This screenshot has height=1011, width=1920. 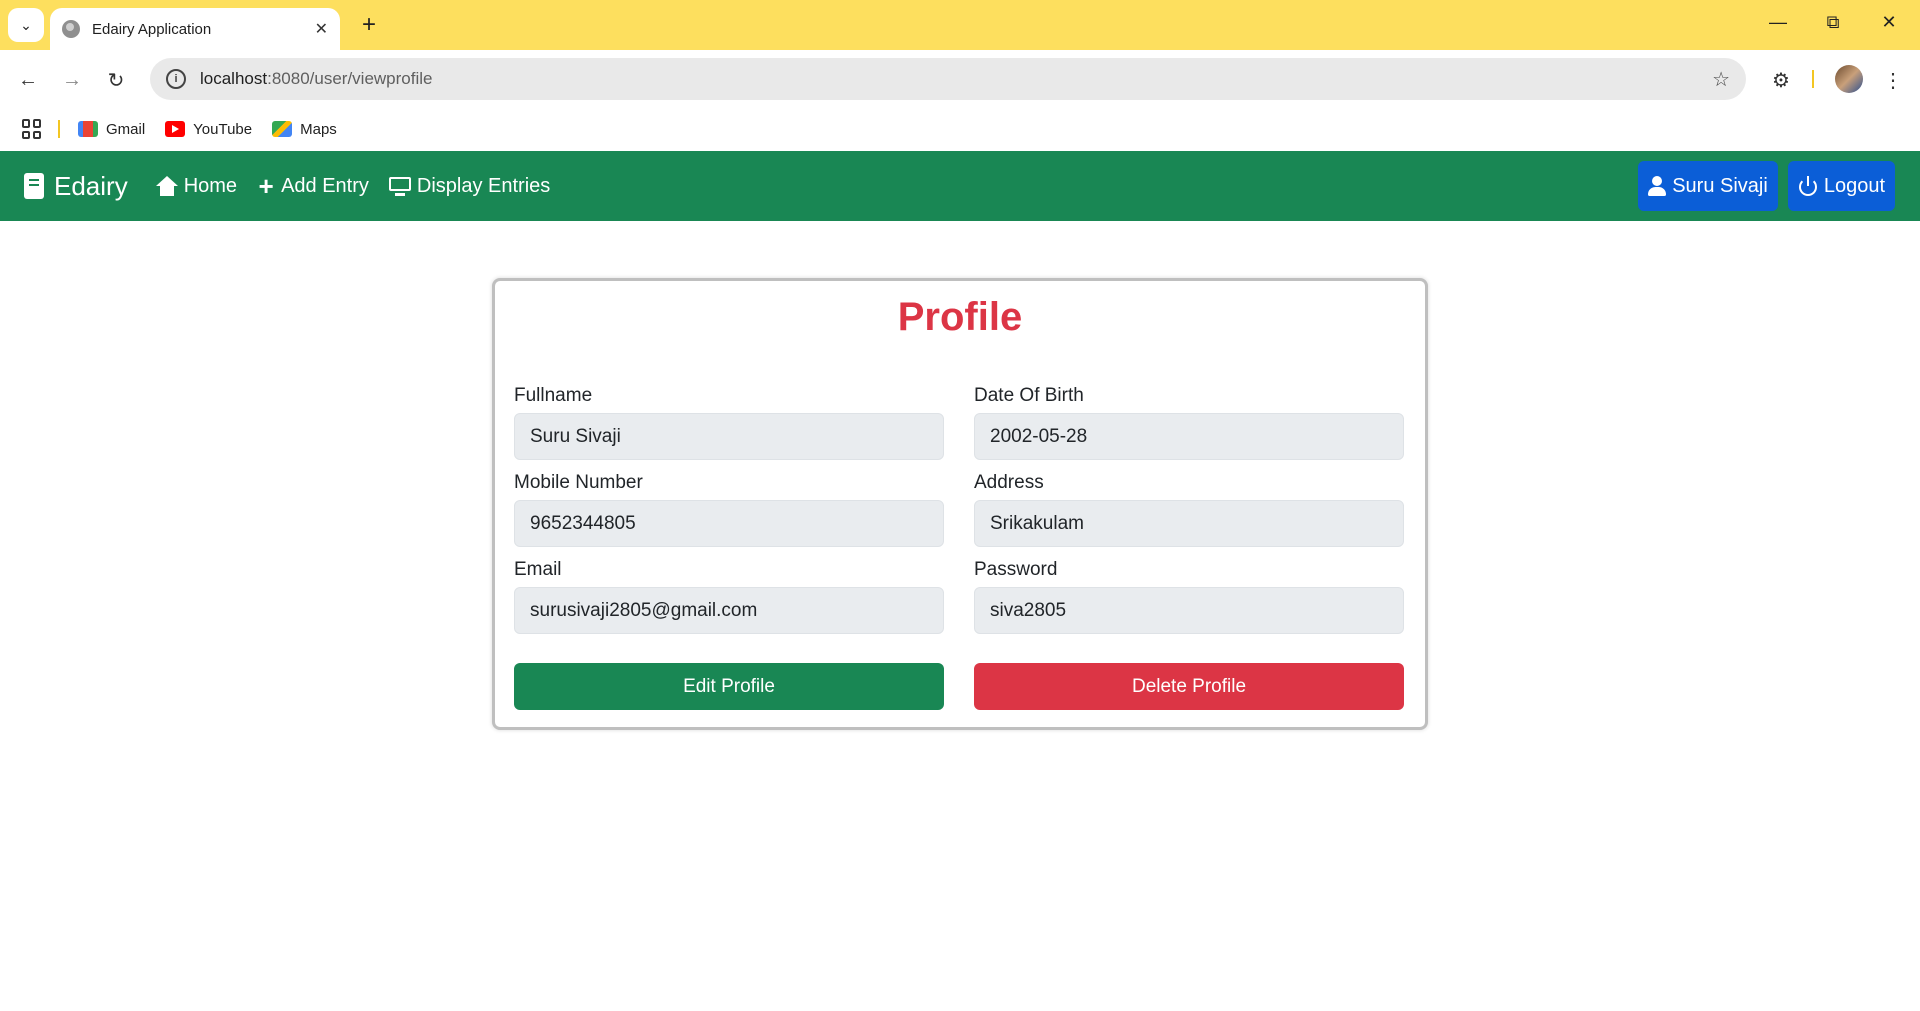 I want to click on address-field: Srikakulam, so click(x=1189, y=523).